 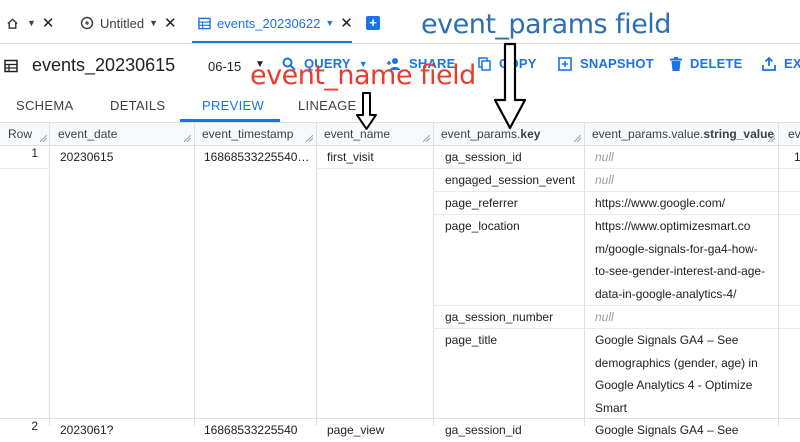 I want to click on cell-line: Google Signals GA4 – See, so click(x=667, y=340).